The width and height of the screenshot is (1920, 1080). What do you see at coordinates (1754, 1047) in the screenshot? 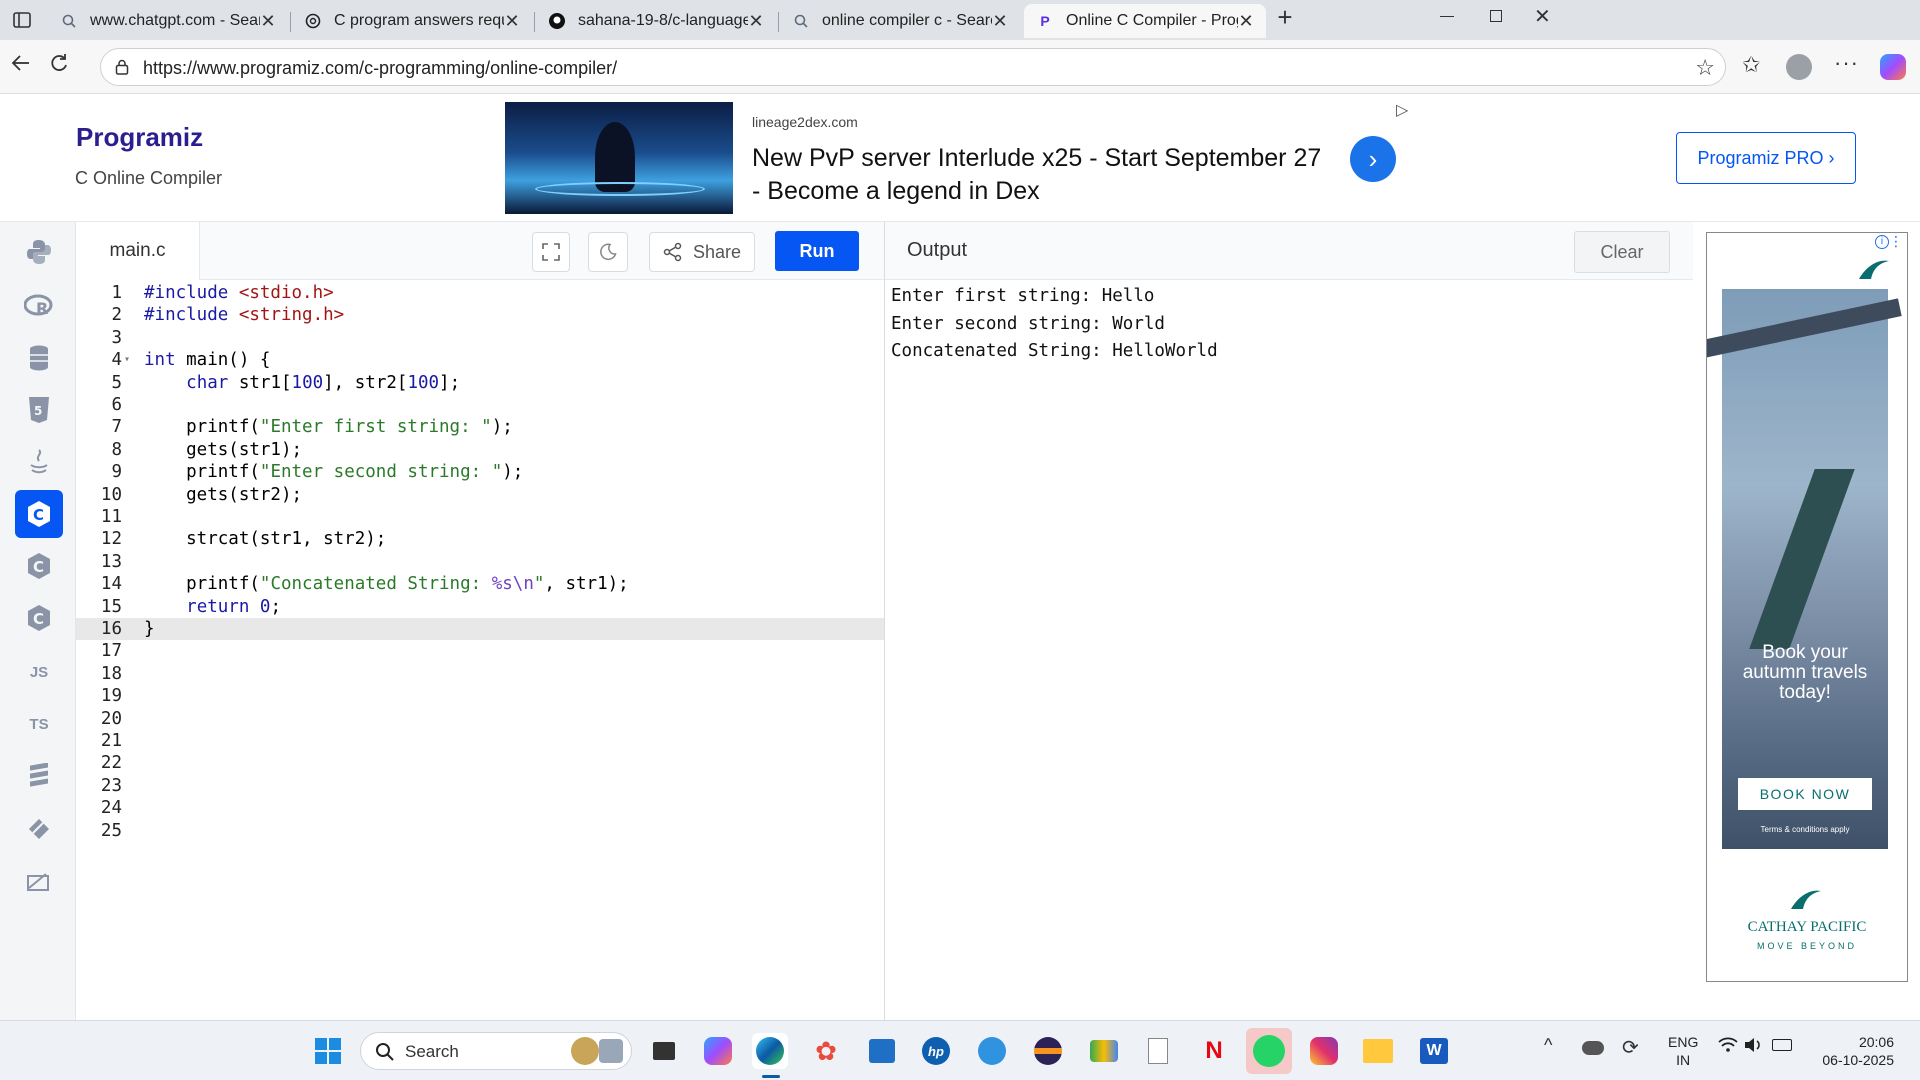
I see `volume-icon` at bounding box center [1754, 1047].